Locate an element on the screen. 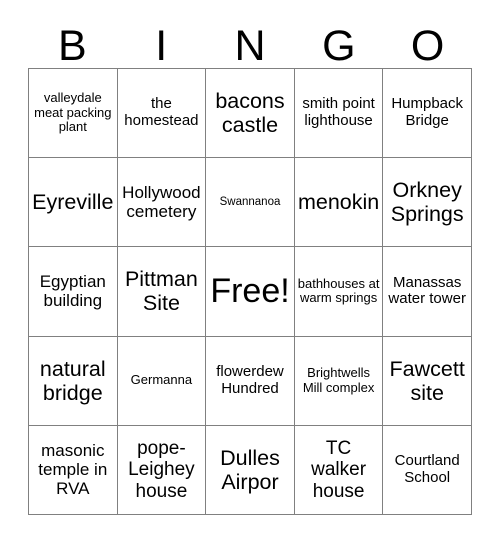 Image resolution: width=500 pixels, height=544 pixels. bingo-cell-label: bacons castle is located at coordinates (250, 113).